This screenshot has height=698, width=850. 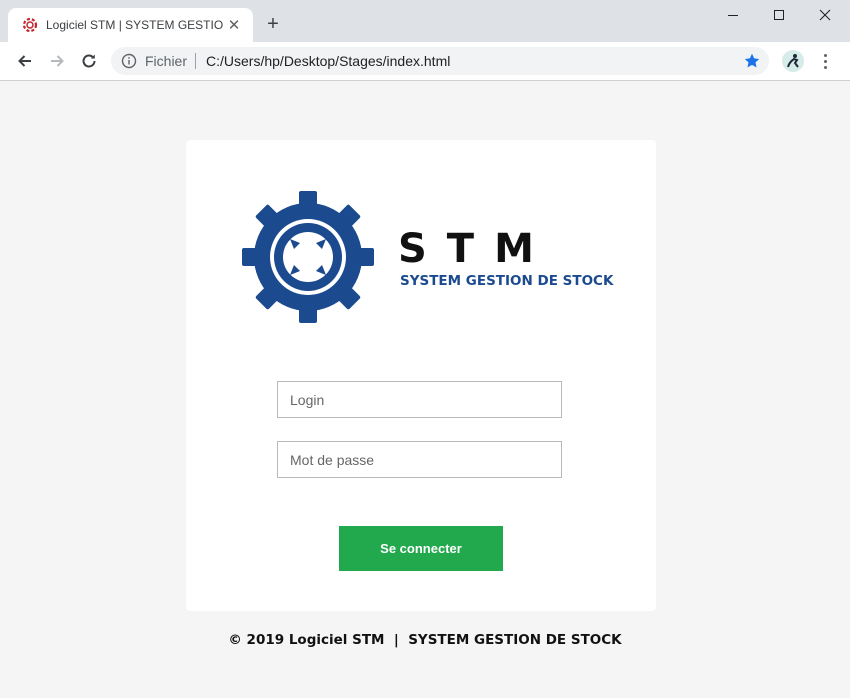 What do you see at coordinates (421, 548) in the screenshot?
I see `login-submit-button: Se connecter` at bounding box center [421, 548].